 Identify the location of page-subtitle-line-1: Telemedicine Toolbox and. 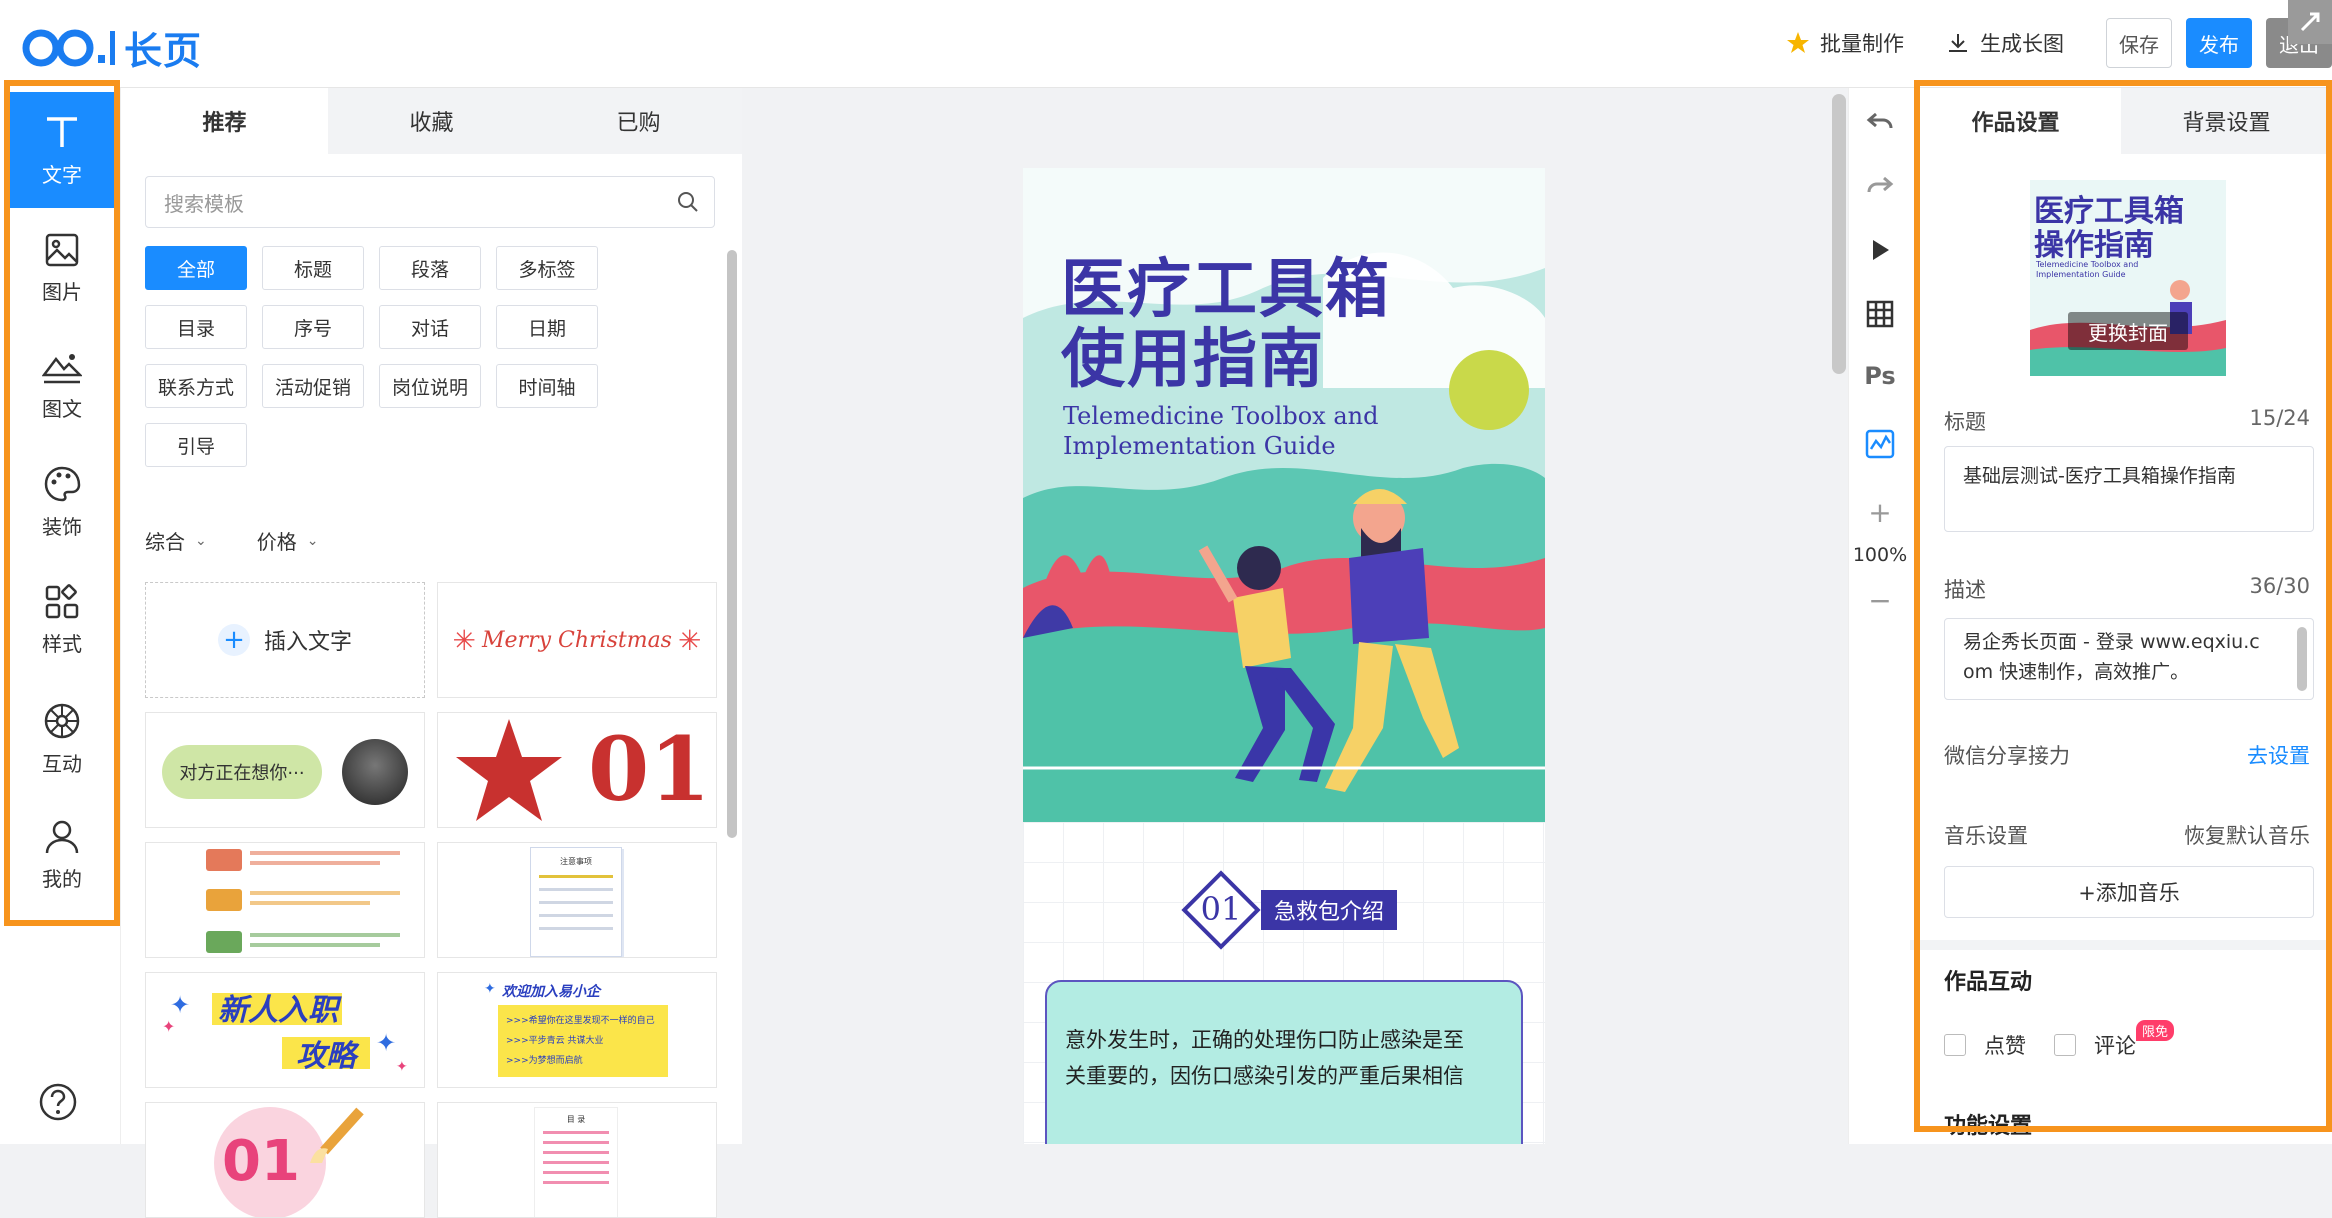
(1220, 416).